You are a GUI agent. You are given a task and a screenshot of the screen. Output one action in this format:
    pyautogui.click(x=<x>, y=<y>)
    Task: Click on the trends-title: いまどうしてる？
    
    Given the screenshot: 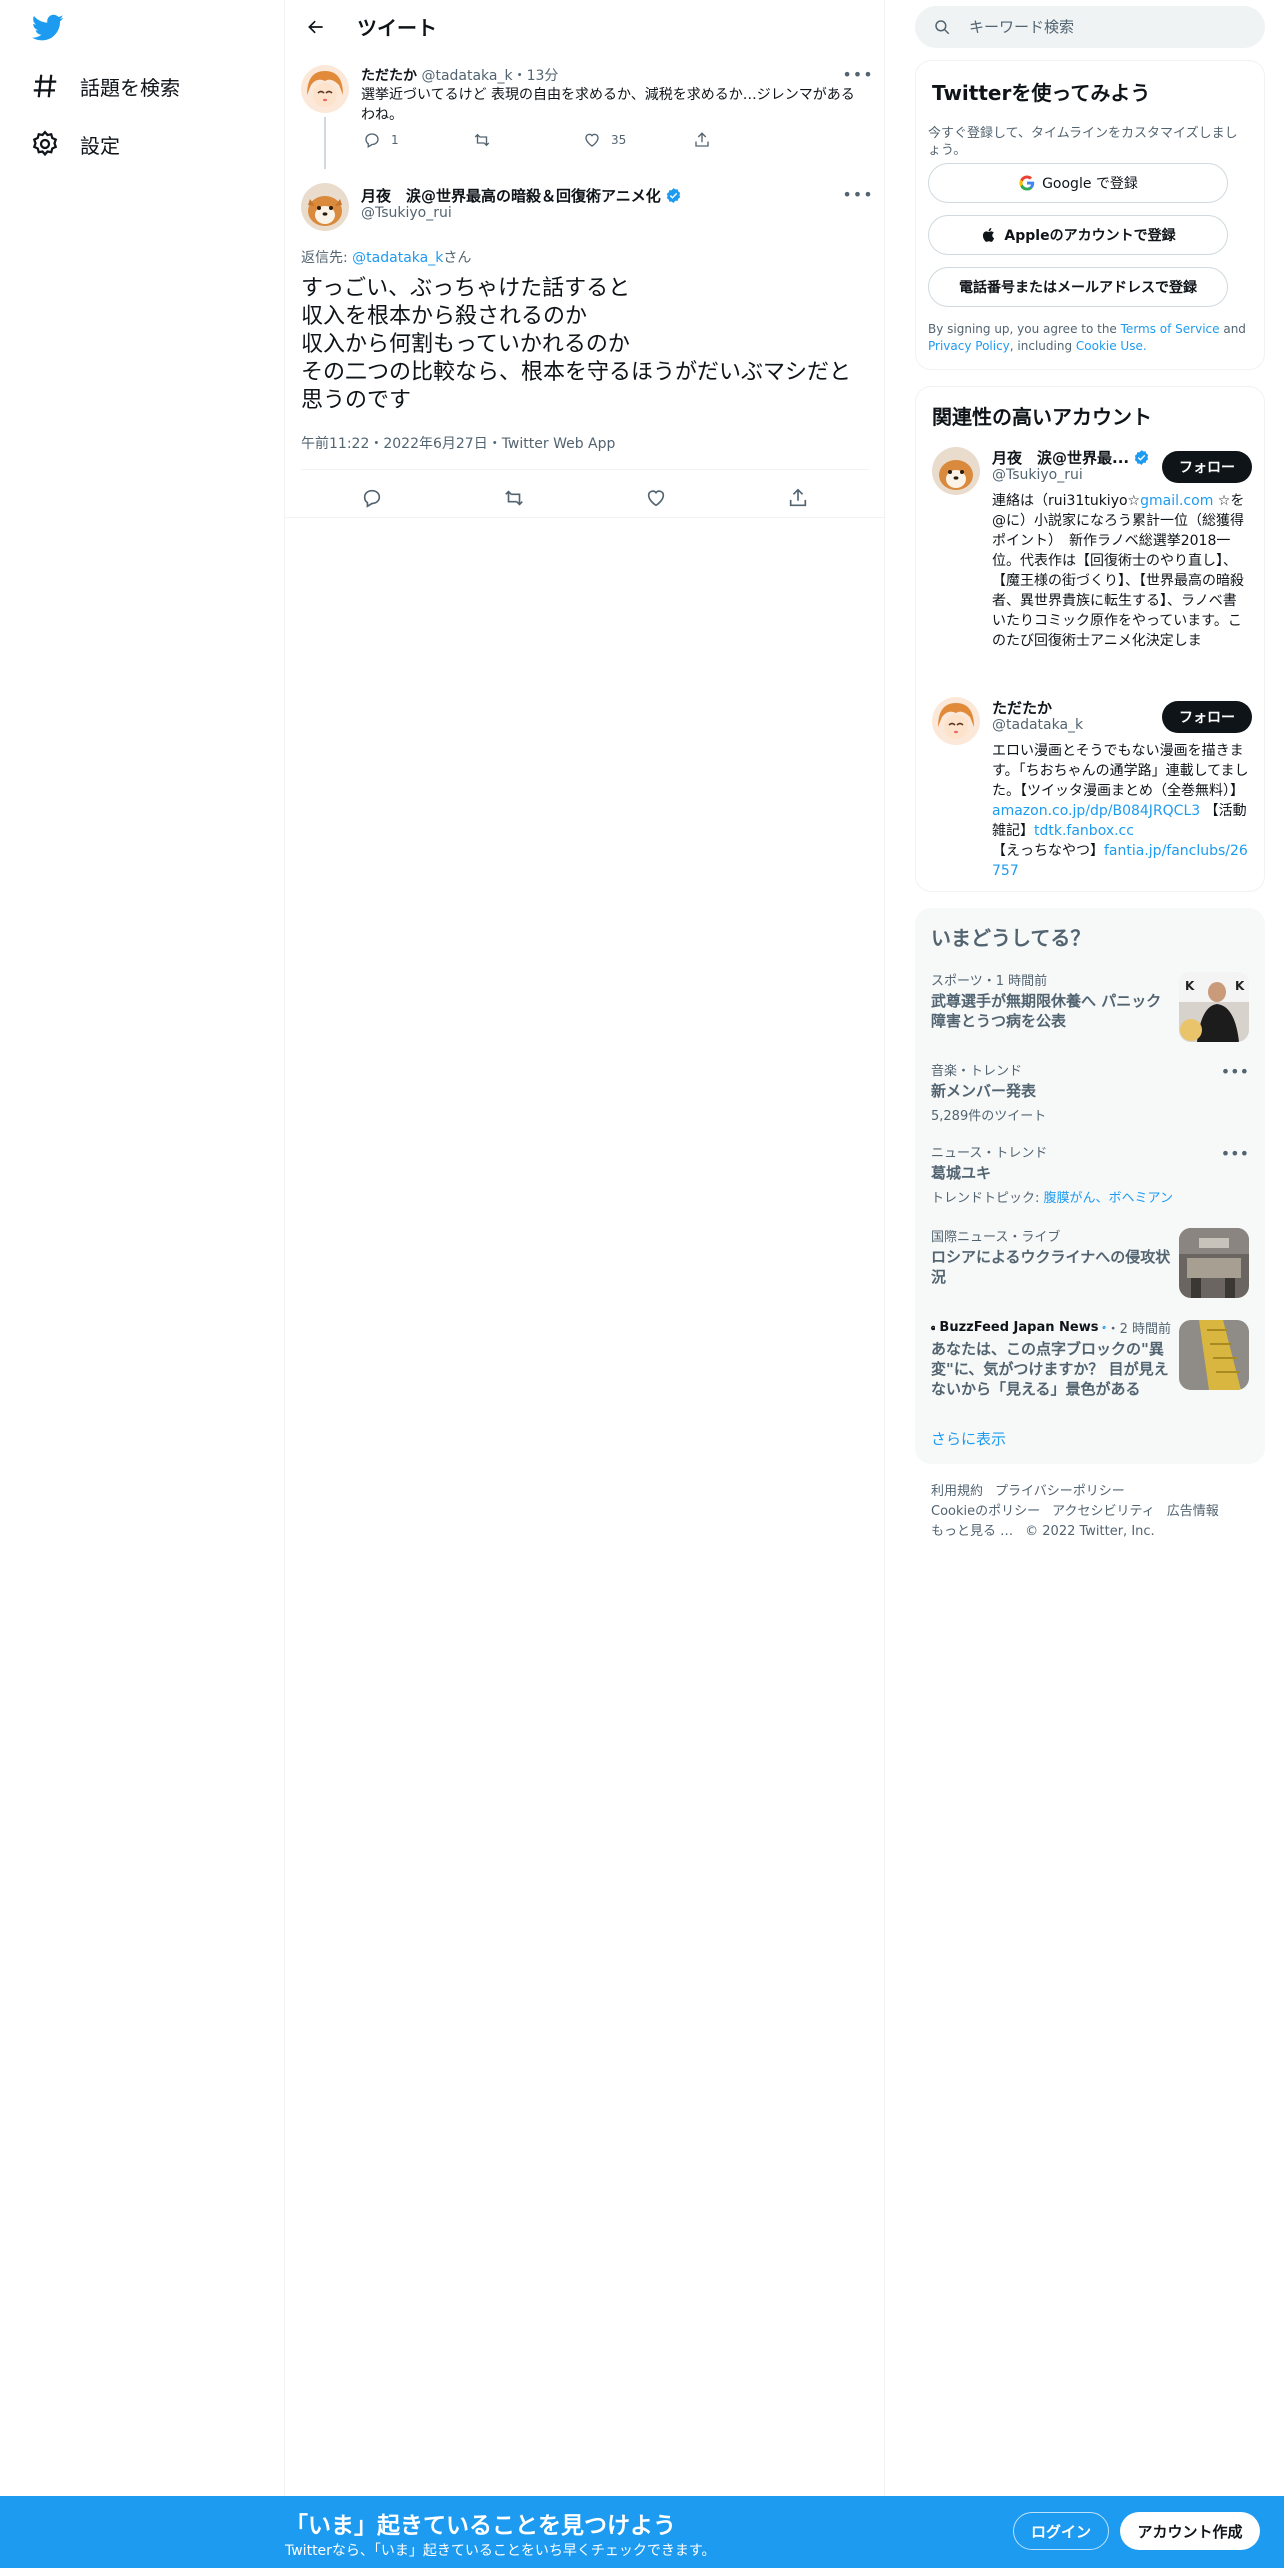 What is the action you would take?
    pyautogui.click(x=1011, y=938)
    